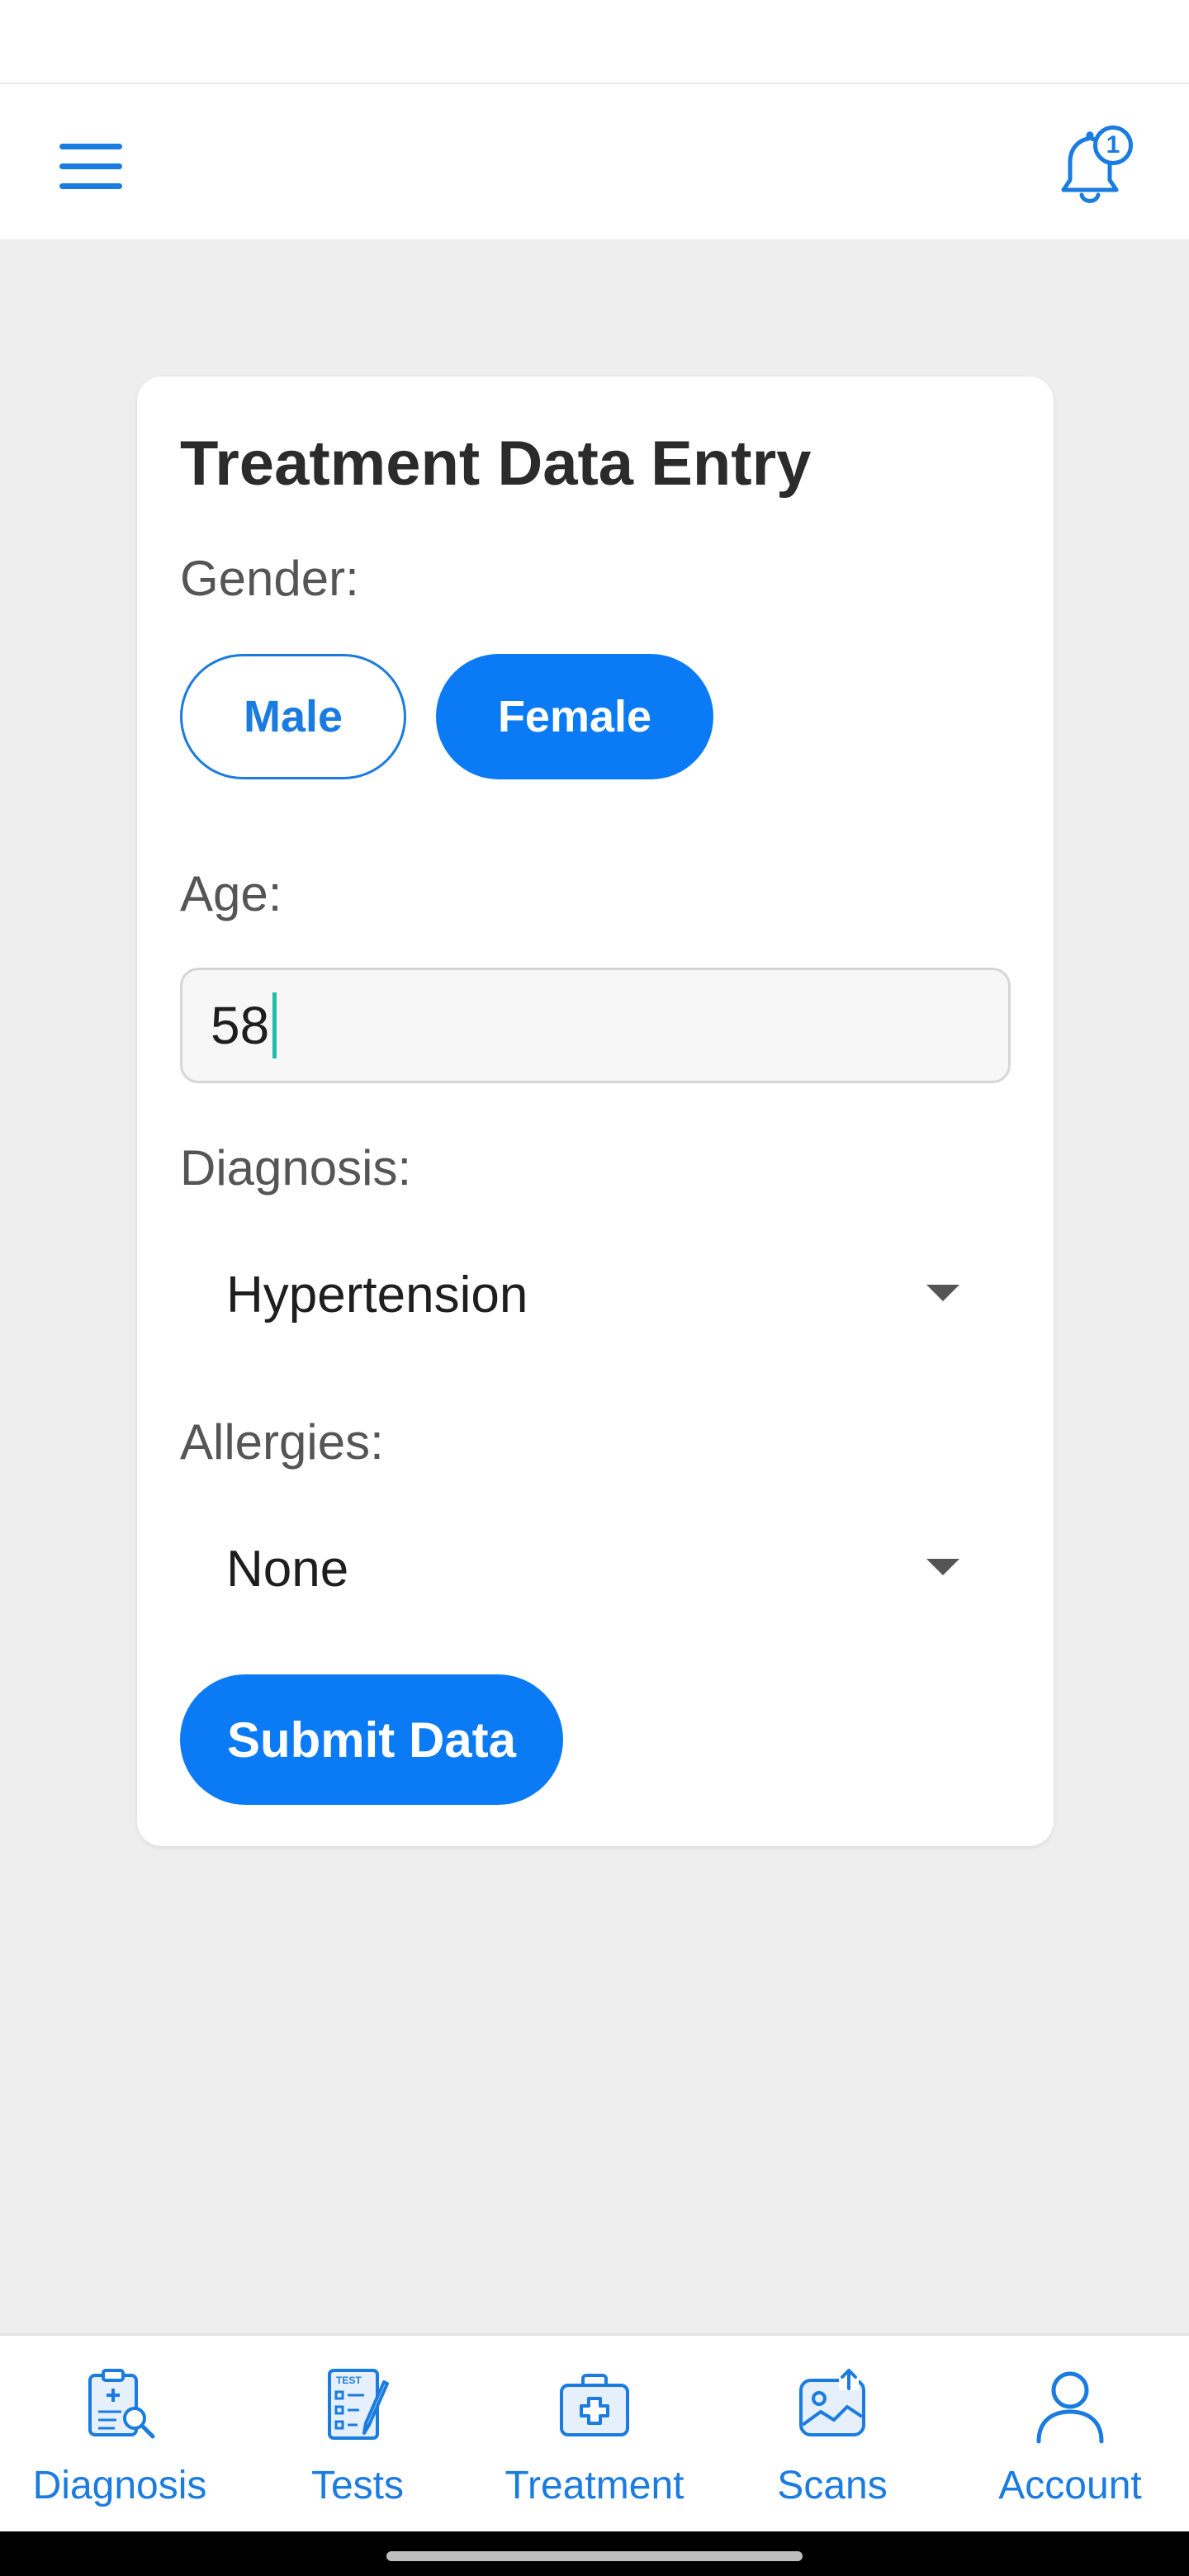 This screenshot has height=2576, width=1189. I want to click on diagnosis-label: Diagnosis:, so click(296, 1168).